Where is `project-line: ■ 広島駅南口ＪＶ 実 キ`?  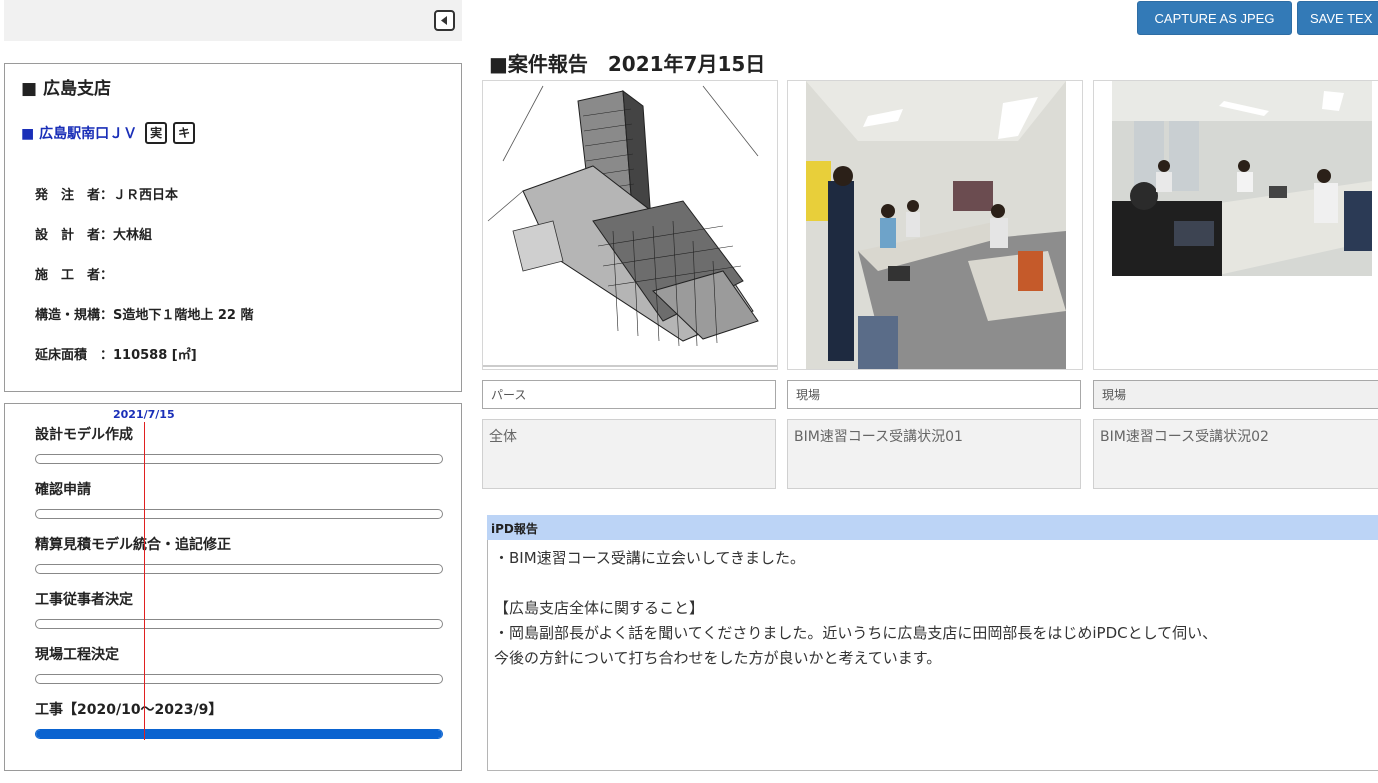
project-line: ■ 広島駅南口ＪＶ 実 キ is located at coordinates (108, 133).